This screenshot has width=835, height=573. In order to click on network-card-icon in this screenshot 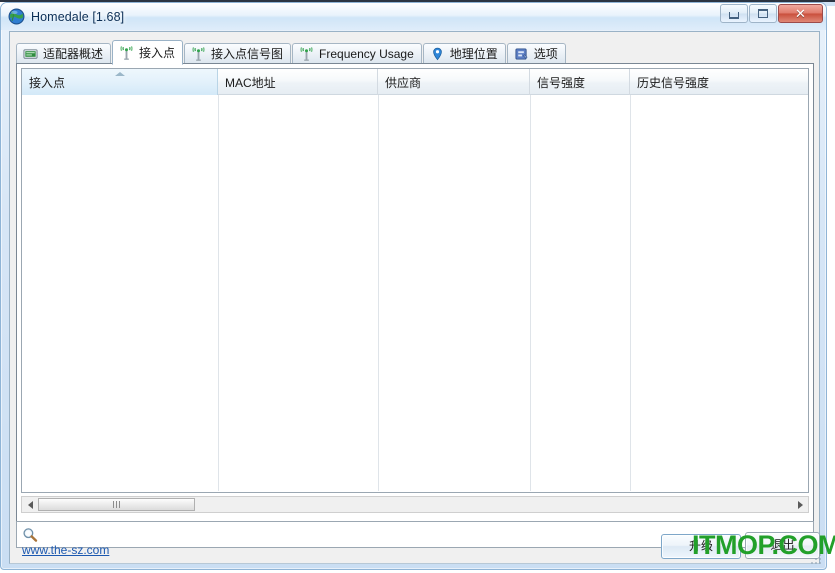, I will do `click(30, 54)`.